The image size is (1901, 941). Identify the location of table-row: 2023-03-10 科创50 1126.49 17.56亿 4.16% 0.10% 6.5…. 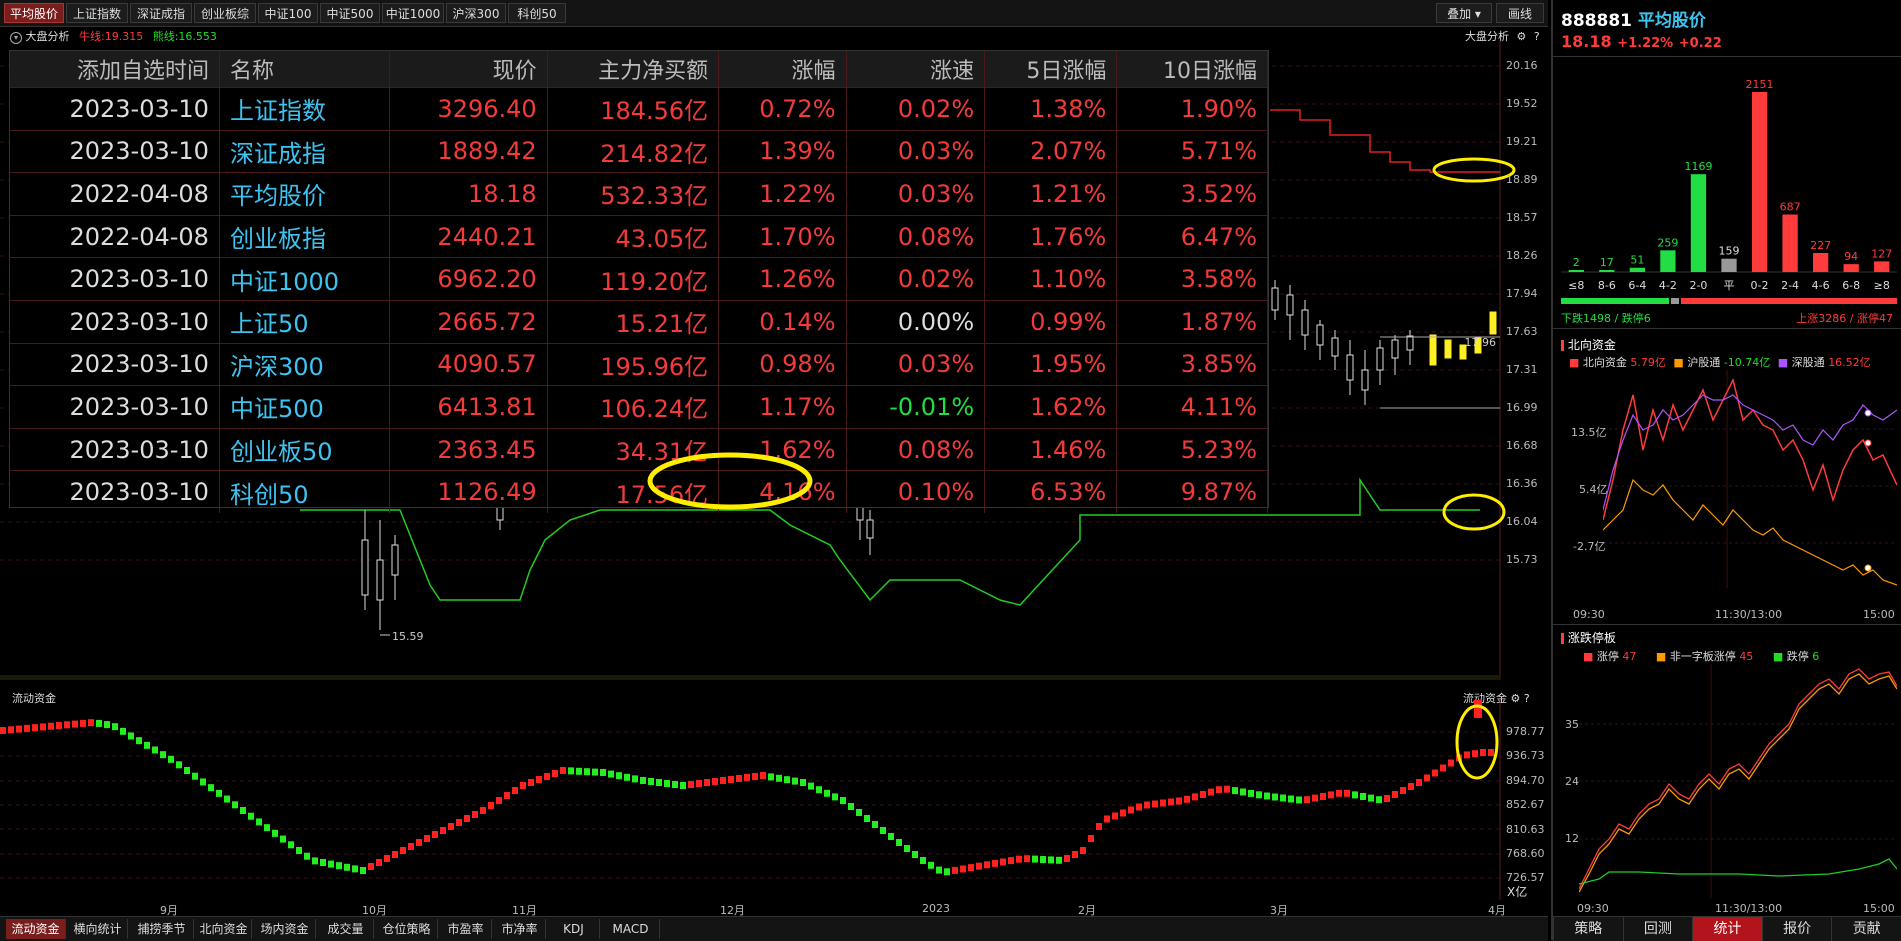
(639, 491).